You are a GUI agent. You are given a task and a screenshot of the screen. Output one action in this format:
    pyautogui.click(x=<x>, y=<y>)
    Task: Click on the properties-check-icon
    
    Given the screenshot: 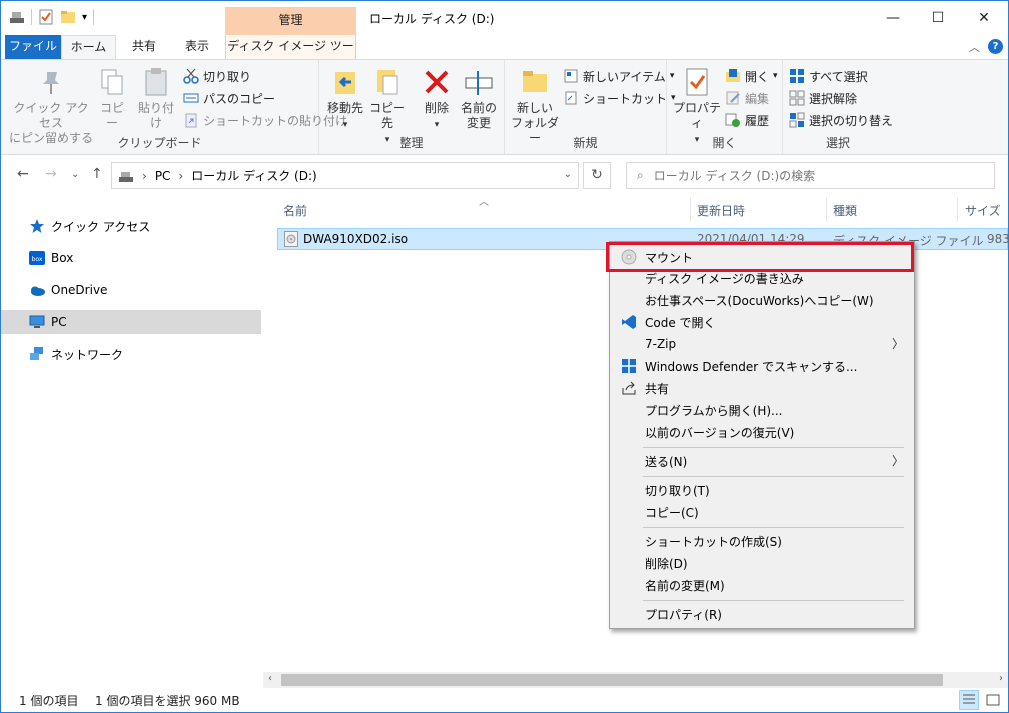 What is the action you would take?
    pyautogui.click(x=46, y=17)
    